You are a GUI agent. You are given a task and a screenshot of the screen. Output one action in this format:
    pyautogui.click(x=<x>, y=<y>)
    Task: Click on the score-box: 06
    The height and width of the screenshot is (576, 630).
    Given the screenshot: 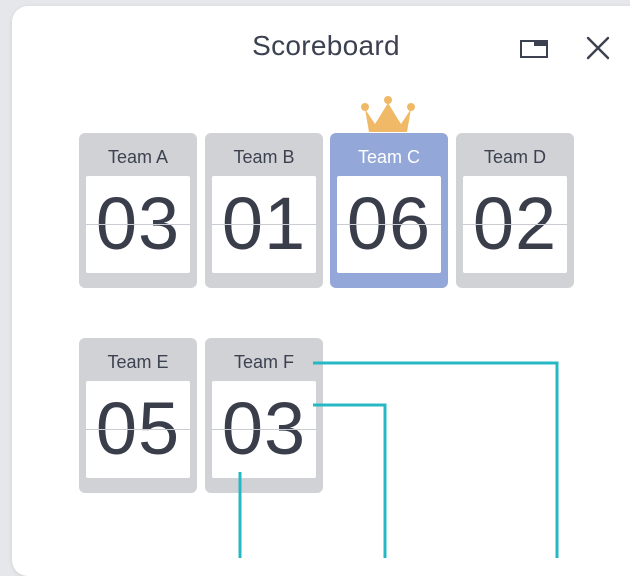 What is the action you would take?
    pyautogui.click(x=389, y=224)
    